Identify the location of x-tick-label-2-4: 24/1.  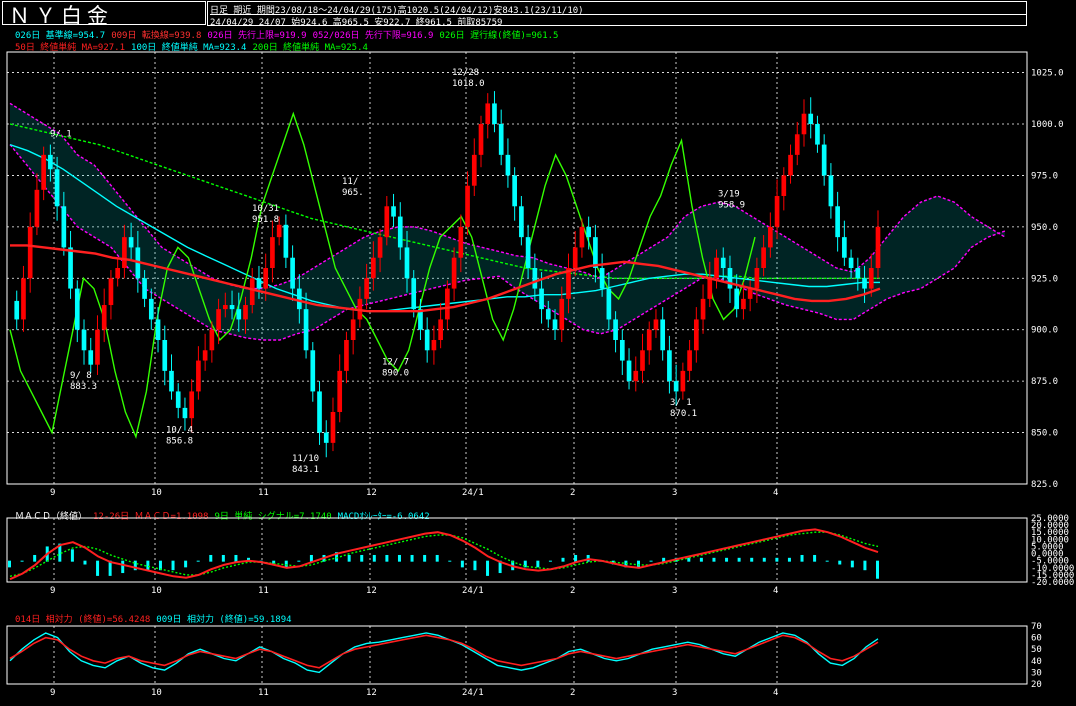
(473, 693).